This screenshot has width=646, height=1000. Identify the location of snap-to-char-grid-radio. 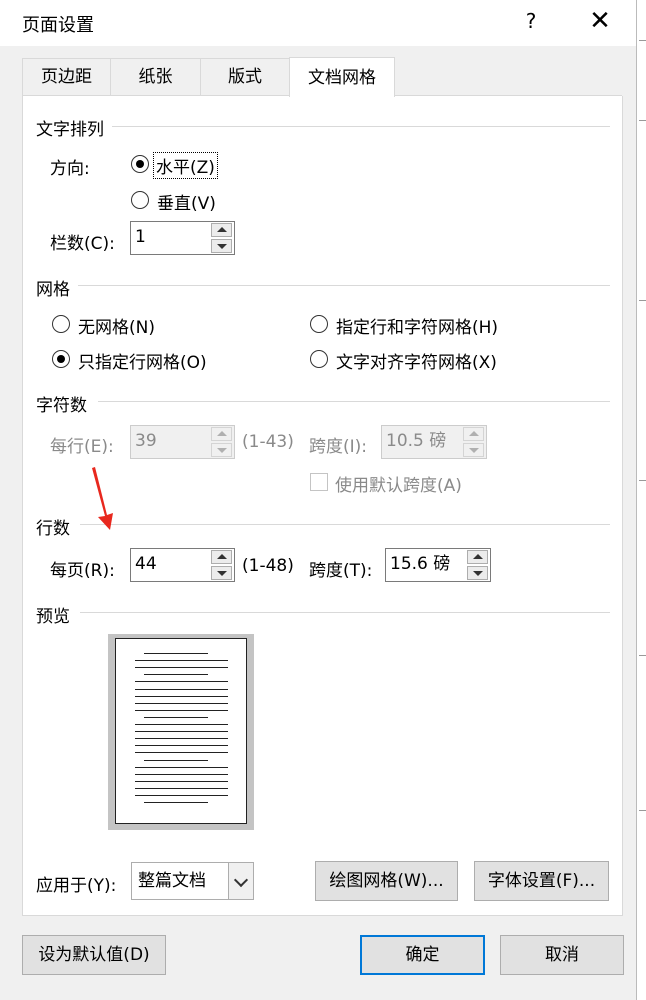
(319, 359).